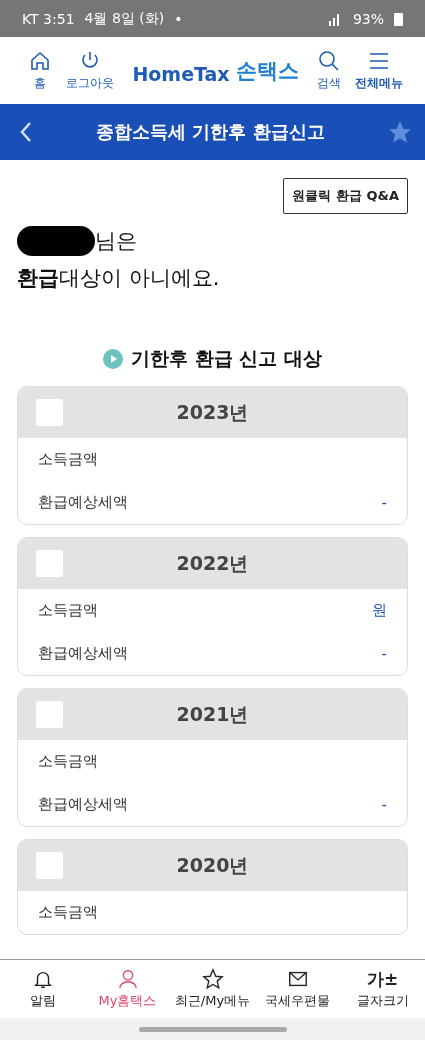 The image size is (425, 1040). I want to click on home-icon, so click(40, 61).